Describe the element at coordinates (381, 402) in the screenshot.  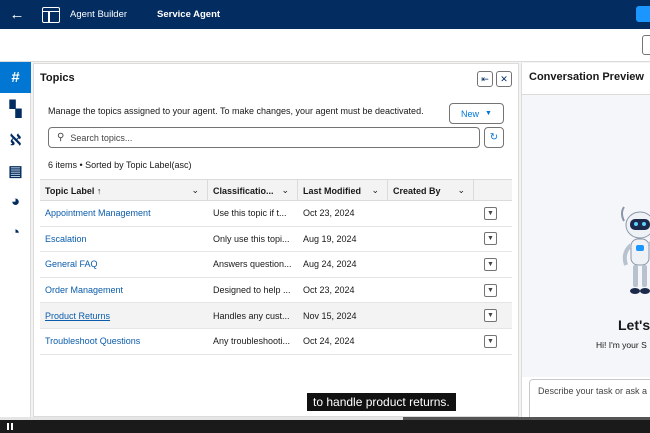
I see `video-caption: to handle product returns.` at that location.